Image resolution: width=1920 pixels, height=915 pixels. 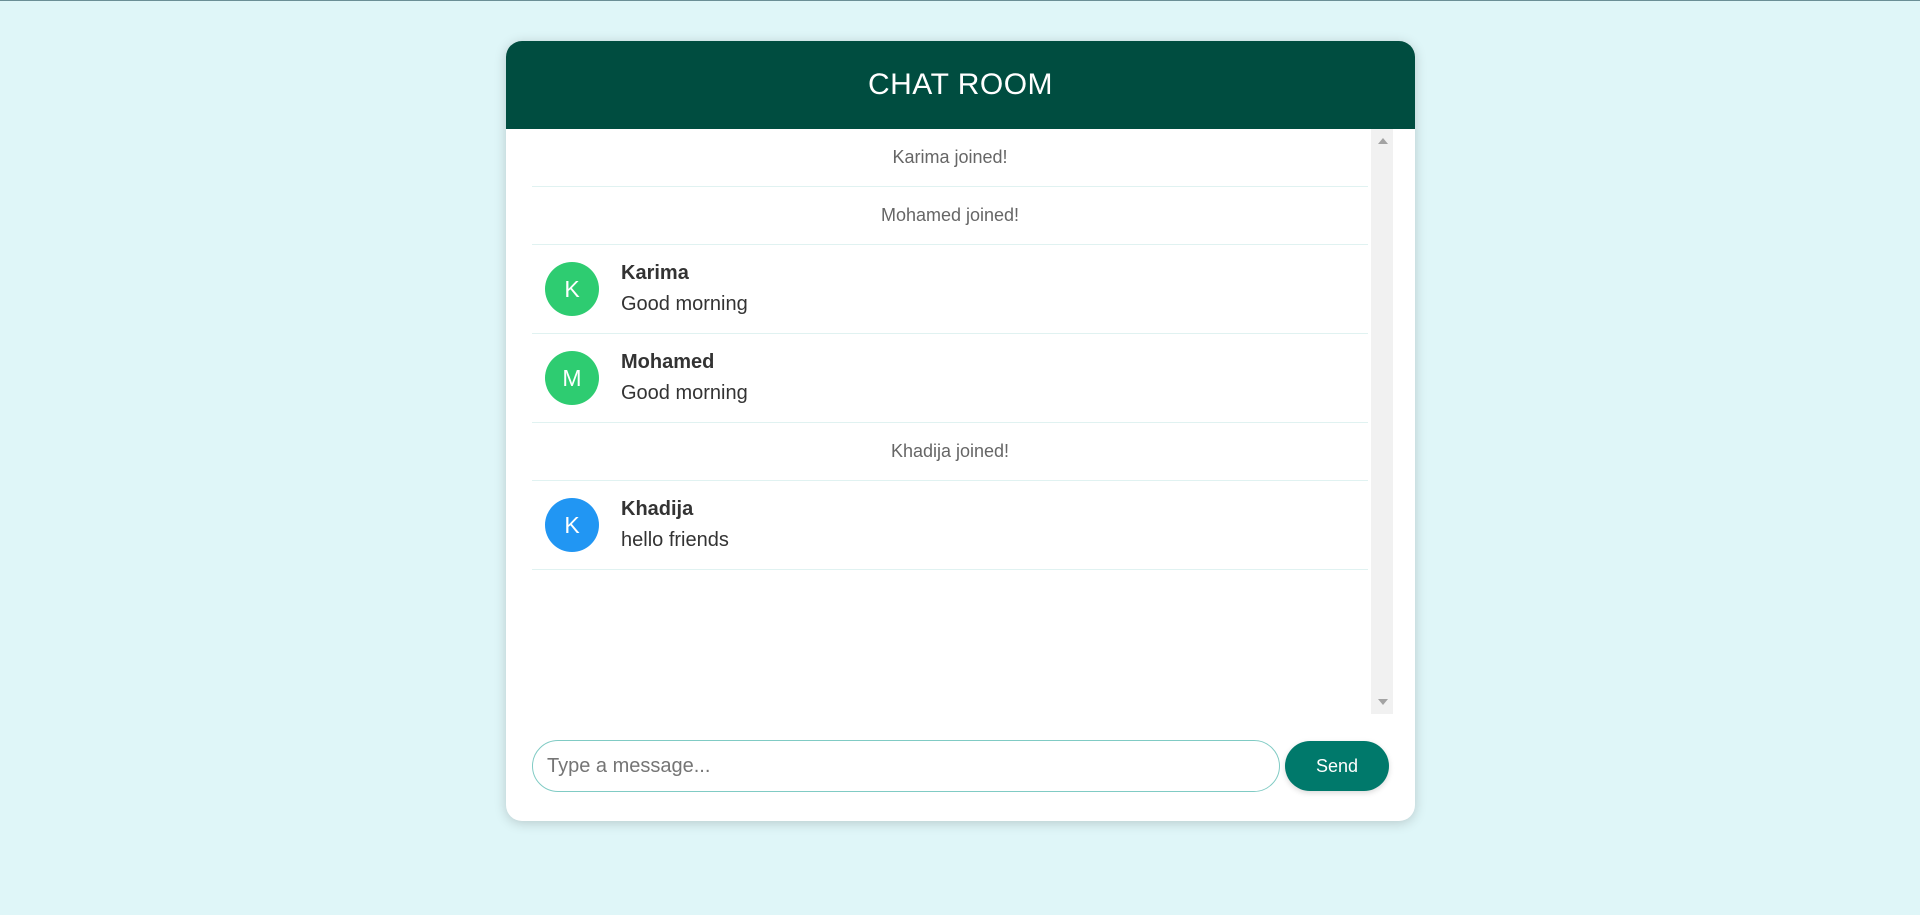 What do you see at coordinates (684, 289) in the screenshot?
I see `message-body: Karima Good morning` at bounding box center [684, 289].